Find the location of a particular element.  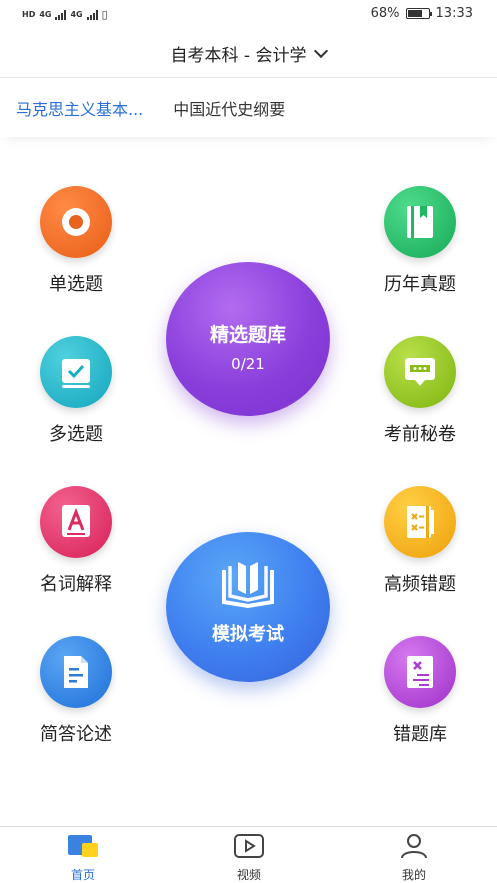

mock-exam-button: 模拟考试 is located at coordinates (248, 607).